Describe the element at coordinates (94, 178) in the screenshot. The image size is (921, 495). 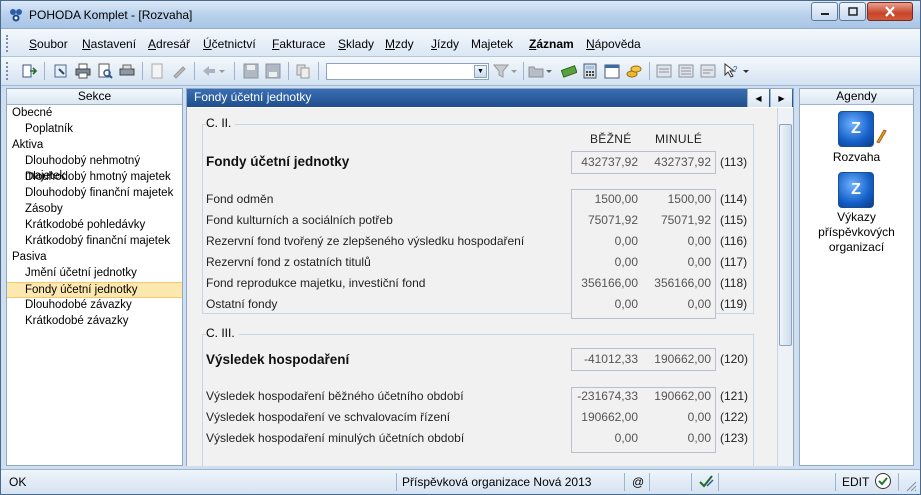
I see `sekce-item: Dlouhodobý hmotný majetek` at that location.